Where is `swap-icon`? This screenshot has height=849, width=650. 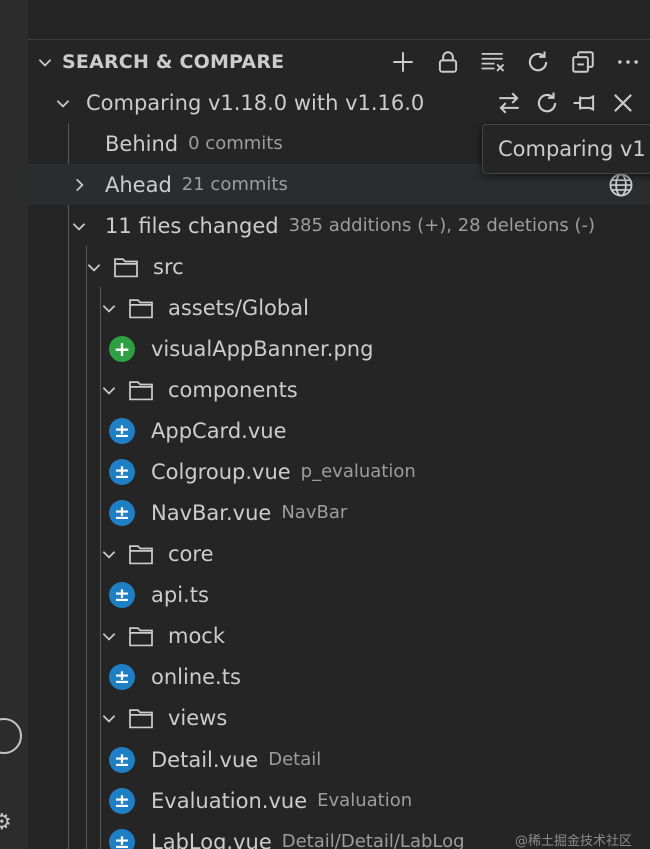
swap-icon is located at coordinates (509, 103).